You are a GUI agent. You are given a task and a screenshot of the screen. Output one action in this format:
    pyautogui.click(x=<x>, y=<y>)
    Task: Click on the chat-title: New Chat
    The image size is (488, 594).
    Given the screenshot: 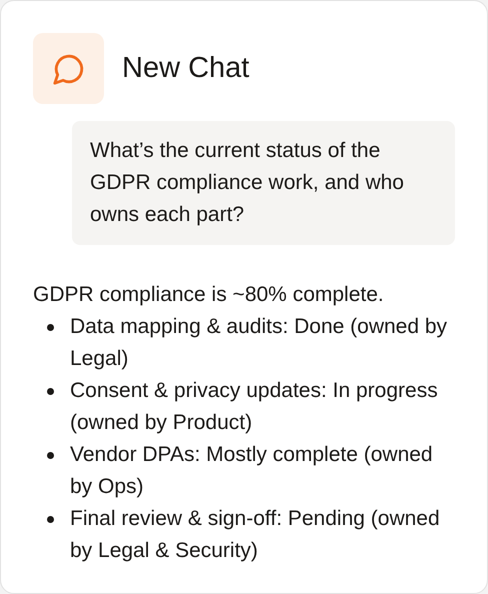 What is the action you would take?
    pyautogui.click(x=186, y=68)
    